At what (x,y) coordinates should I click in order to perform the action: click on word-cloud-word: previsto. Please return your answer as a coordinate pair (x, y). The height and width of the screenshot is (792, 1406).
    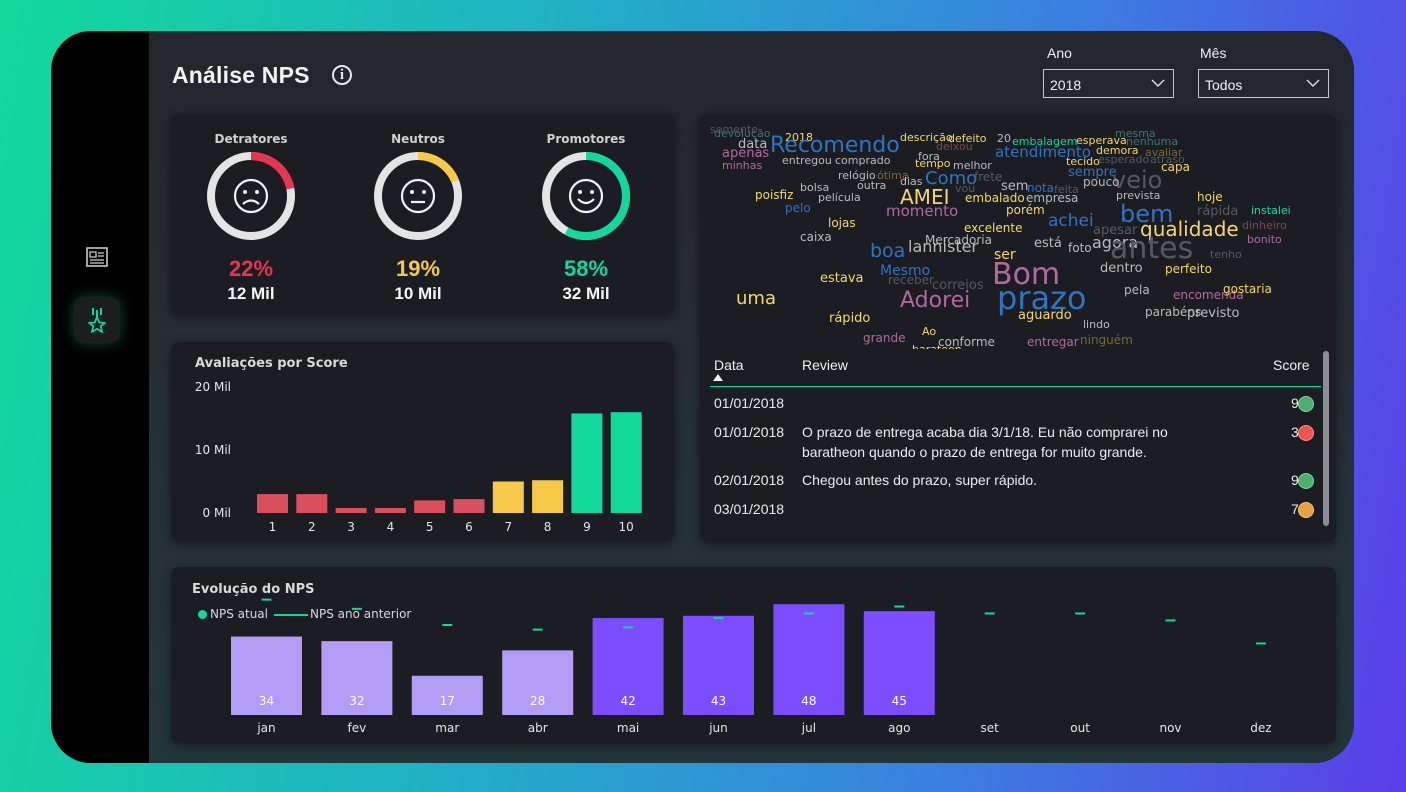
    Looking at the image, I should click on (1213, 313).